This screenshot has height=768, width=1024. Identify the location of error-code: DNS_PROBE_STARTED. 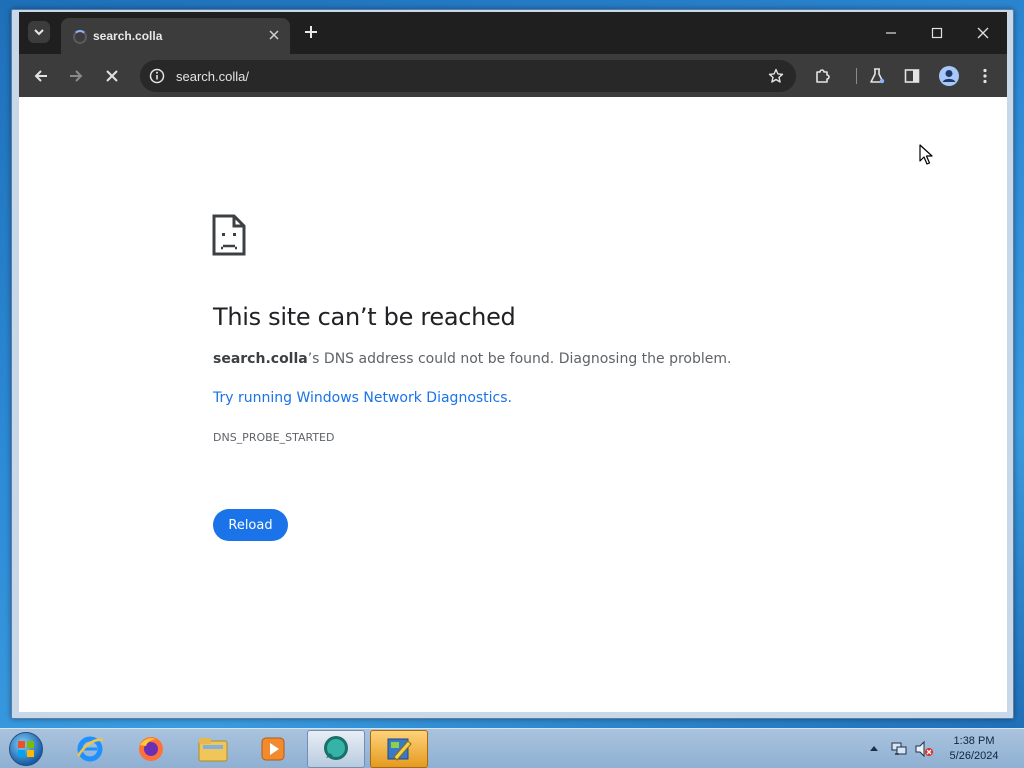
(274, 437).